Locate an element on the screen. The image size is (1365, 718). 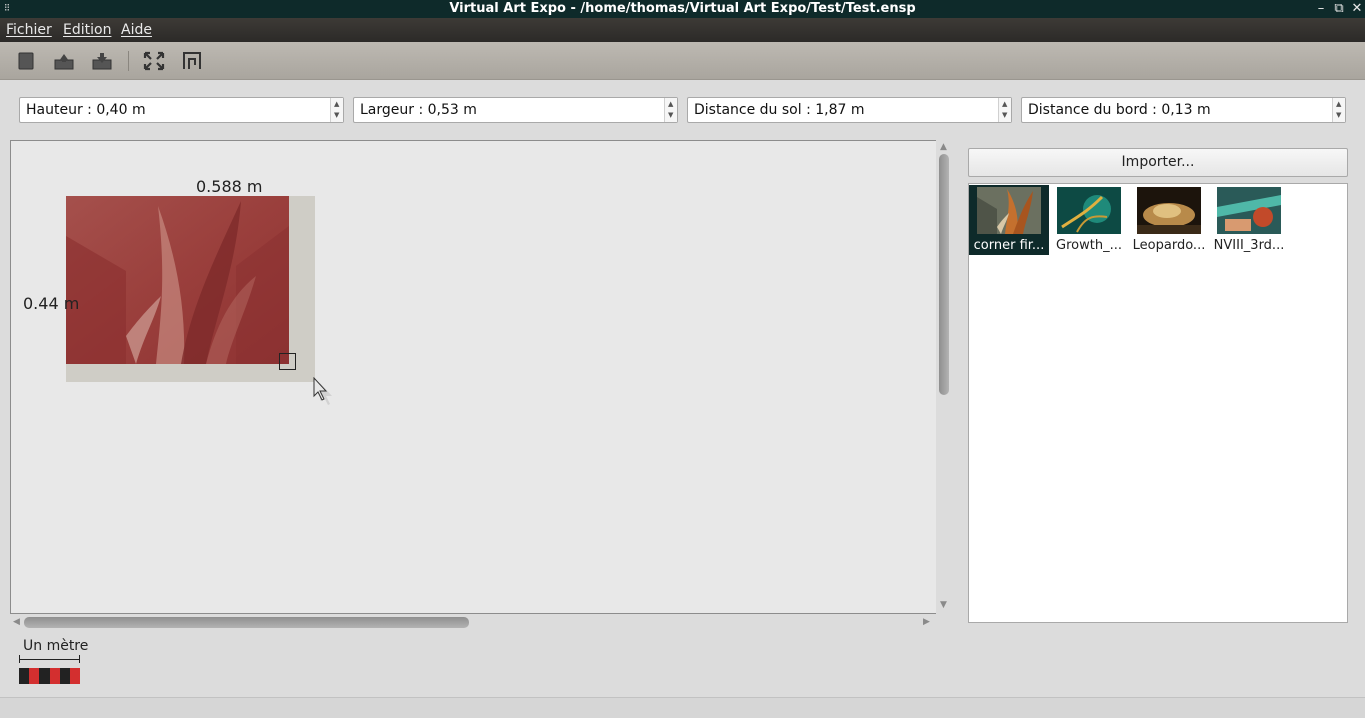
open-button is located at coordinates (64, 61).